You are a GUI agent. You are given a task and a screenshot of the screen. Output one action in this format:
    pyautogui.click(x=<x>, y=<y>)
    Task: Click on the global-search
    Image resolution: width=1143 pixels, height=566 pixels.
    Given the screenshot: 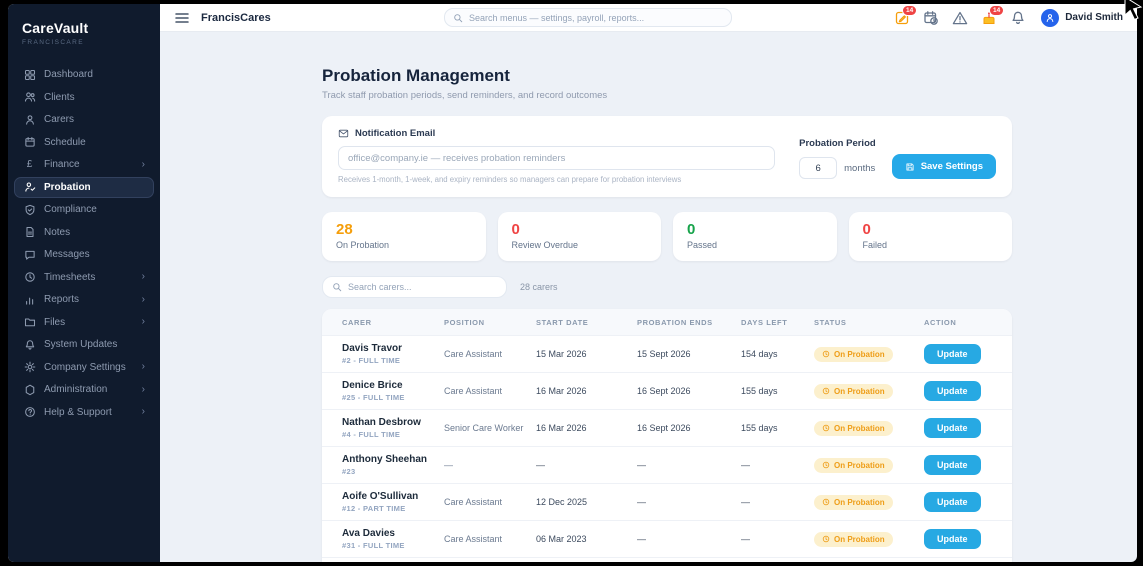 What is the action you would take?
    pyautogui.click(x=588, y=17)
    